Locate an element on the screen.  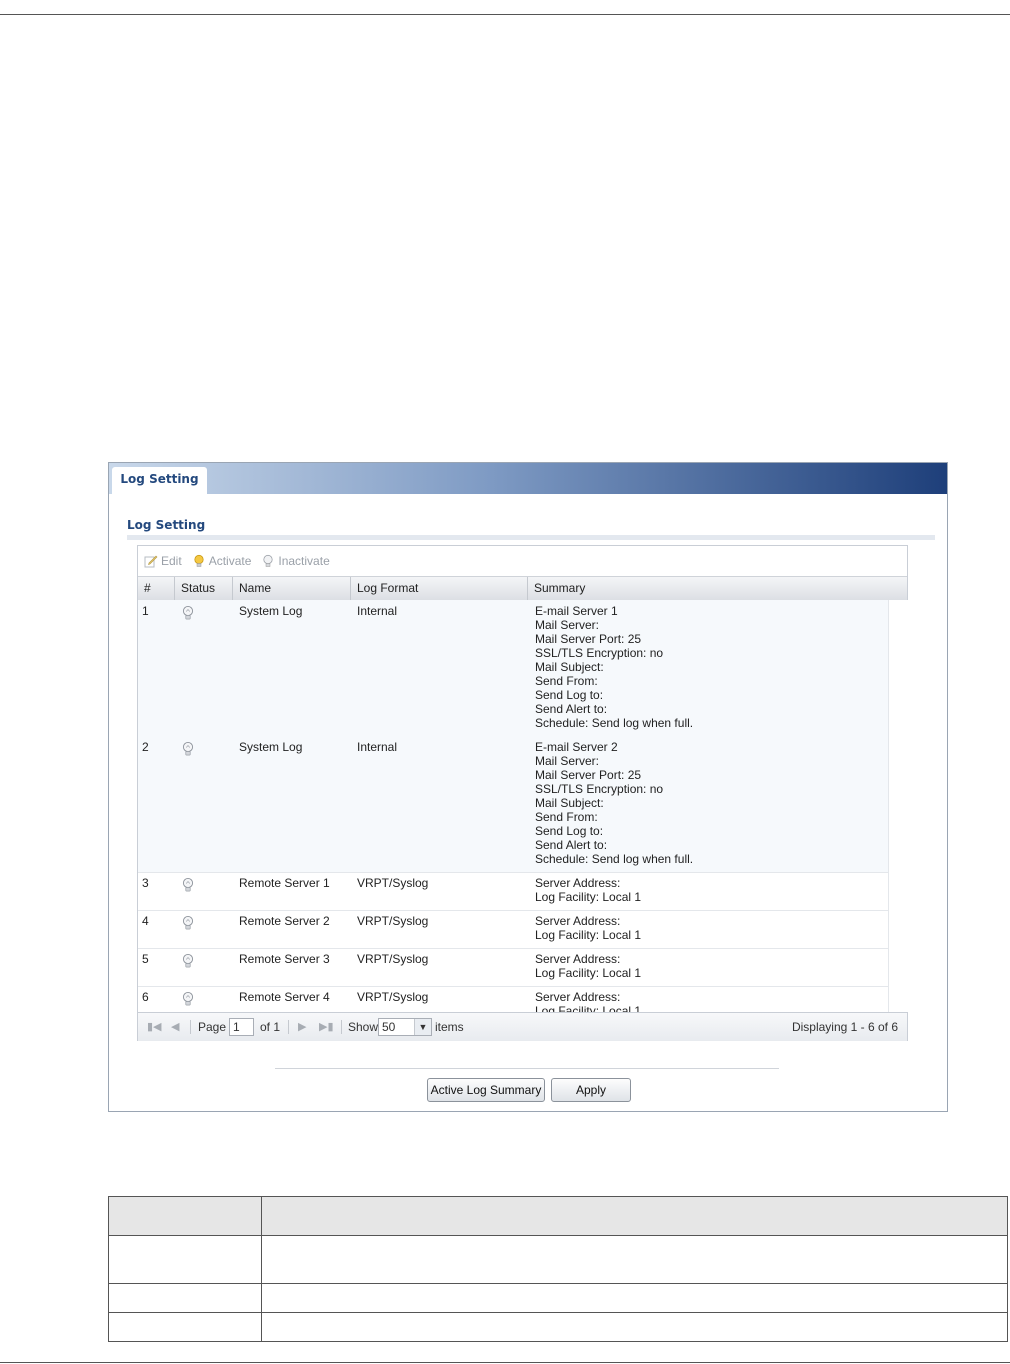
column-header-summary: Summary is located at coordinates (717, 588).